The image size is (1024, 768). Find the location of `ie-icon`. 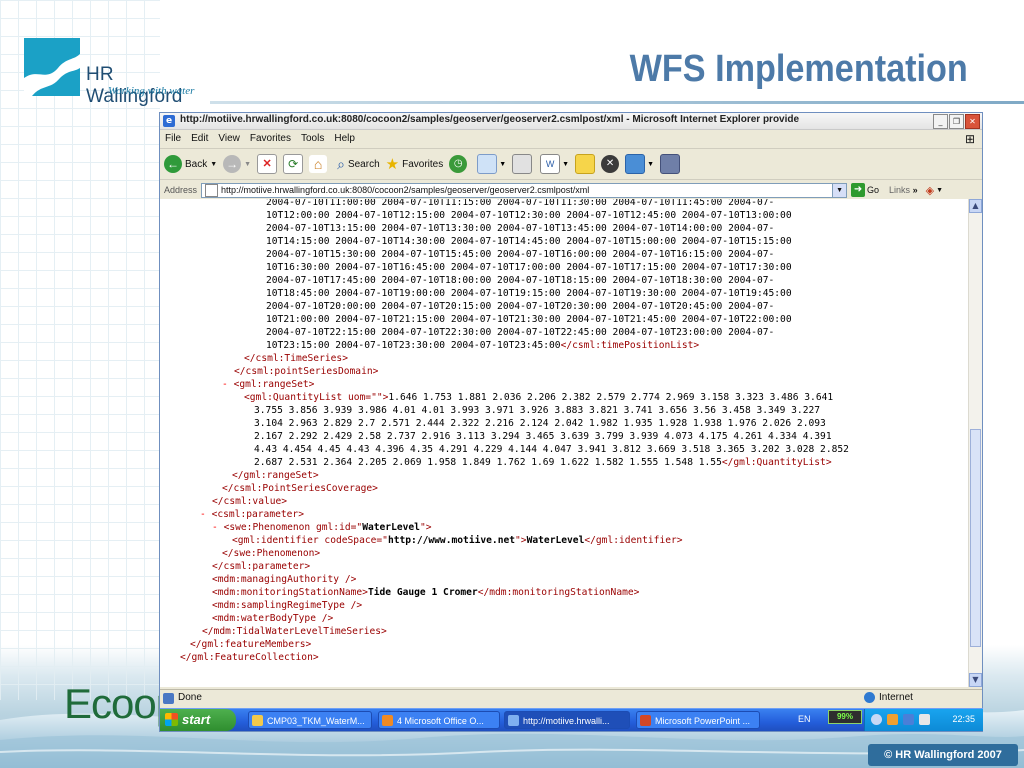

ie-icon is located at coordinates (513, 720).